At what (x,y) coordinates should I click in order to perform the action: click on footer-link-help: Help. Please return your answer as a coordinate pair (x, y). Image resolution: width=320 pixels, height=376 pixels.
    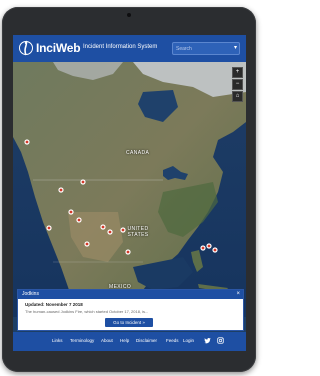
    Looking at the image, I should click on (124, 340).